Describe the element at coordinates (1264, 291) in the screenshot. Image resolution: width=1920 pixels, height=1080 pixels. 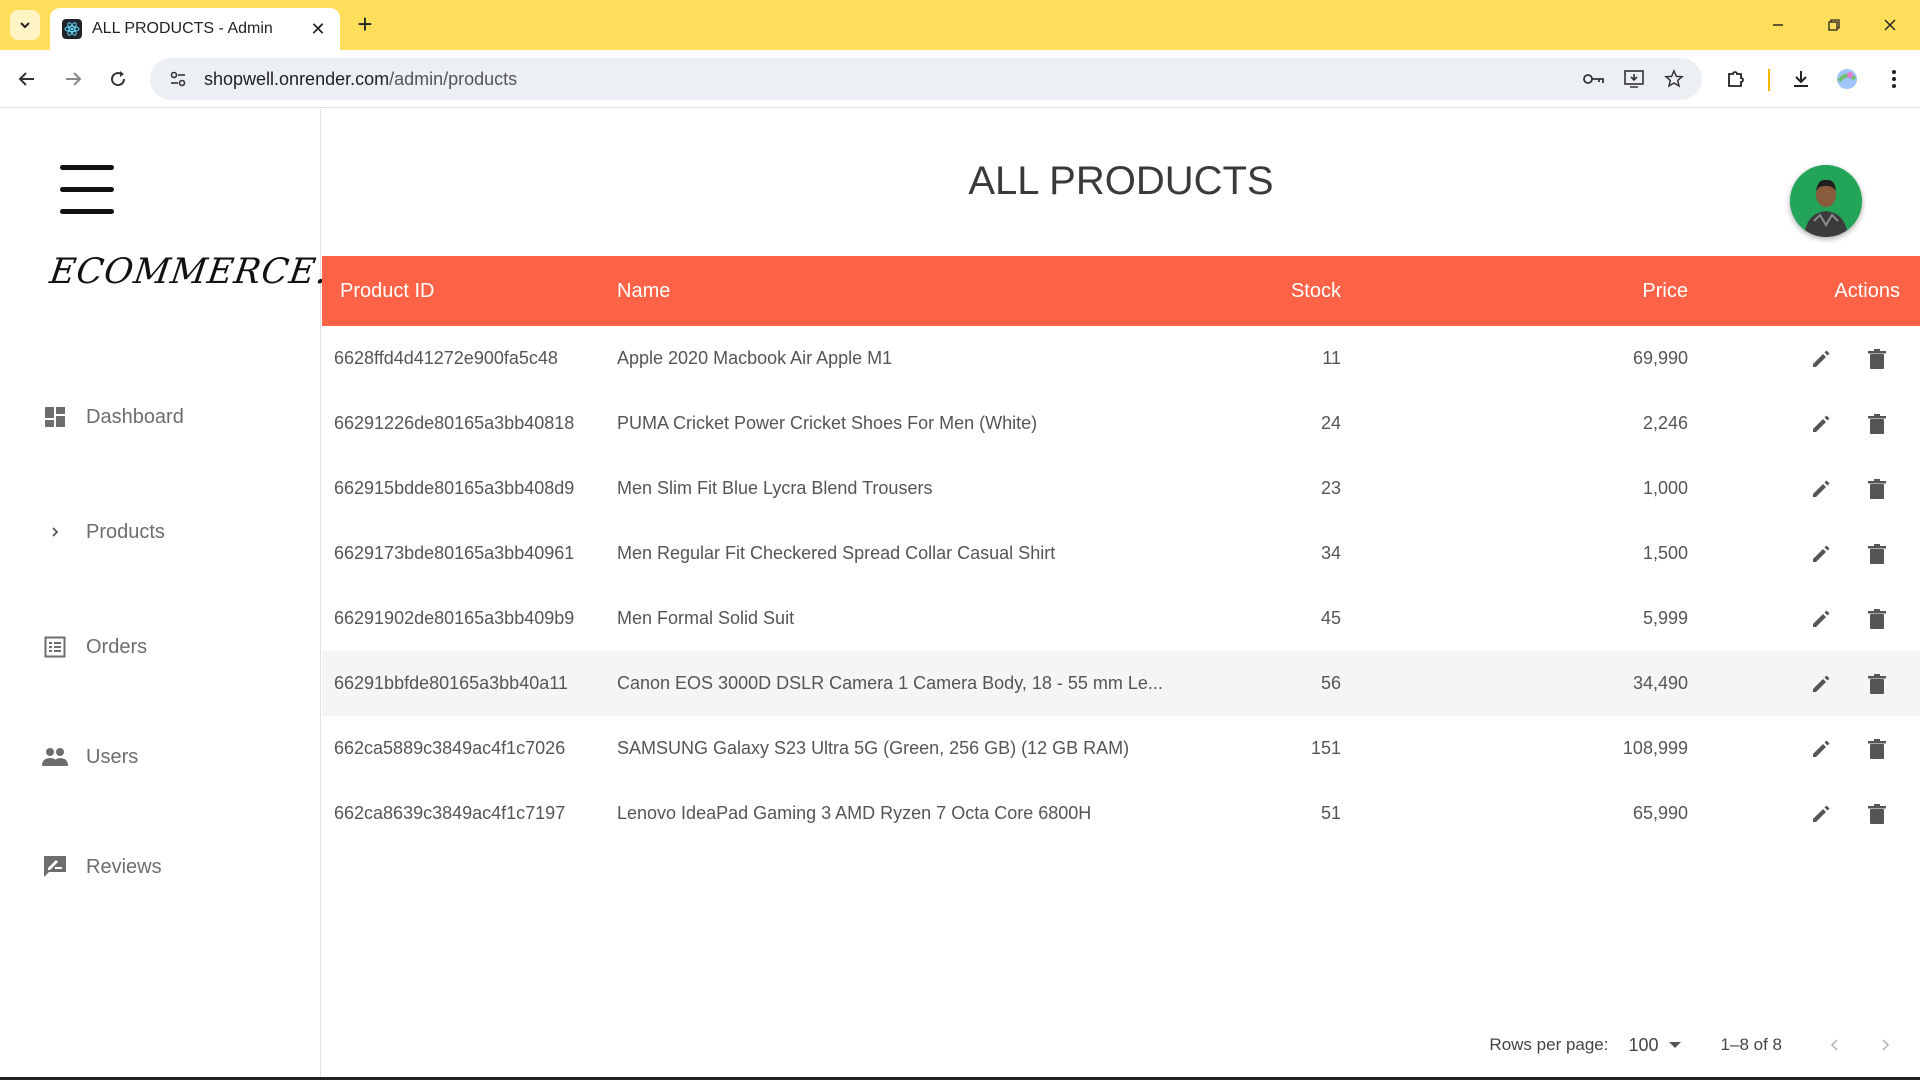
I see `column-header-stock: Stock` at that location.